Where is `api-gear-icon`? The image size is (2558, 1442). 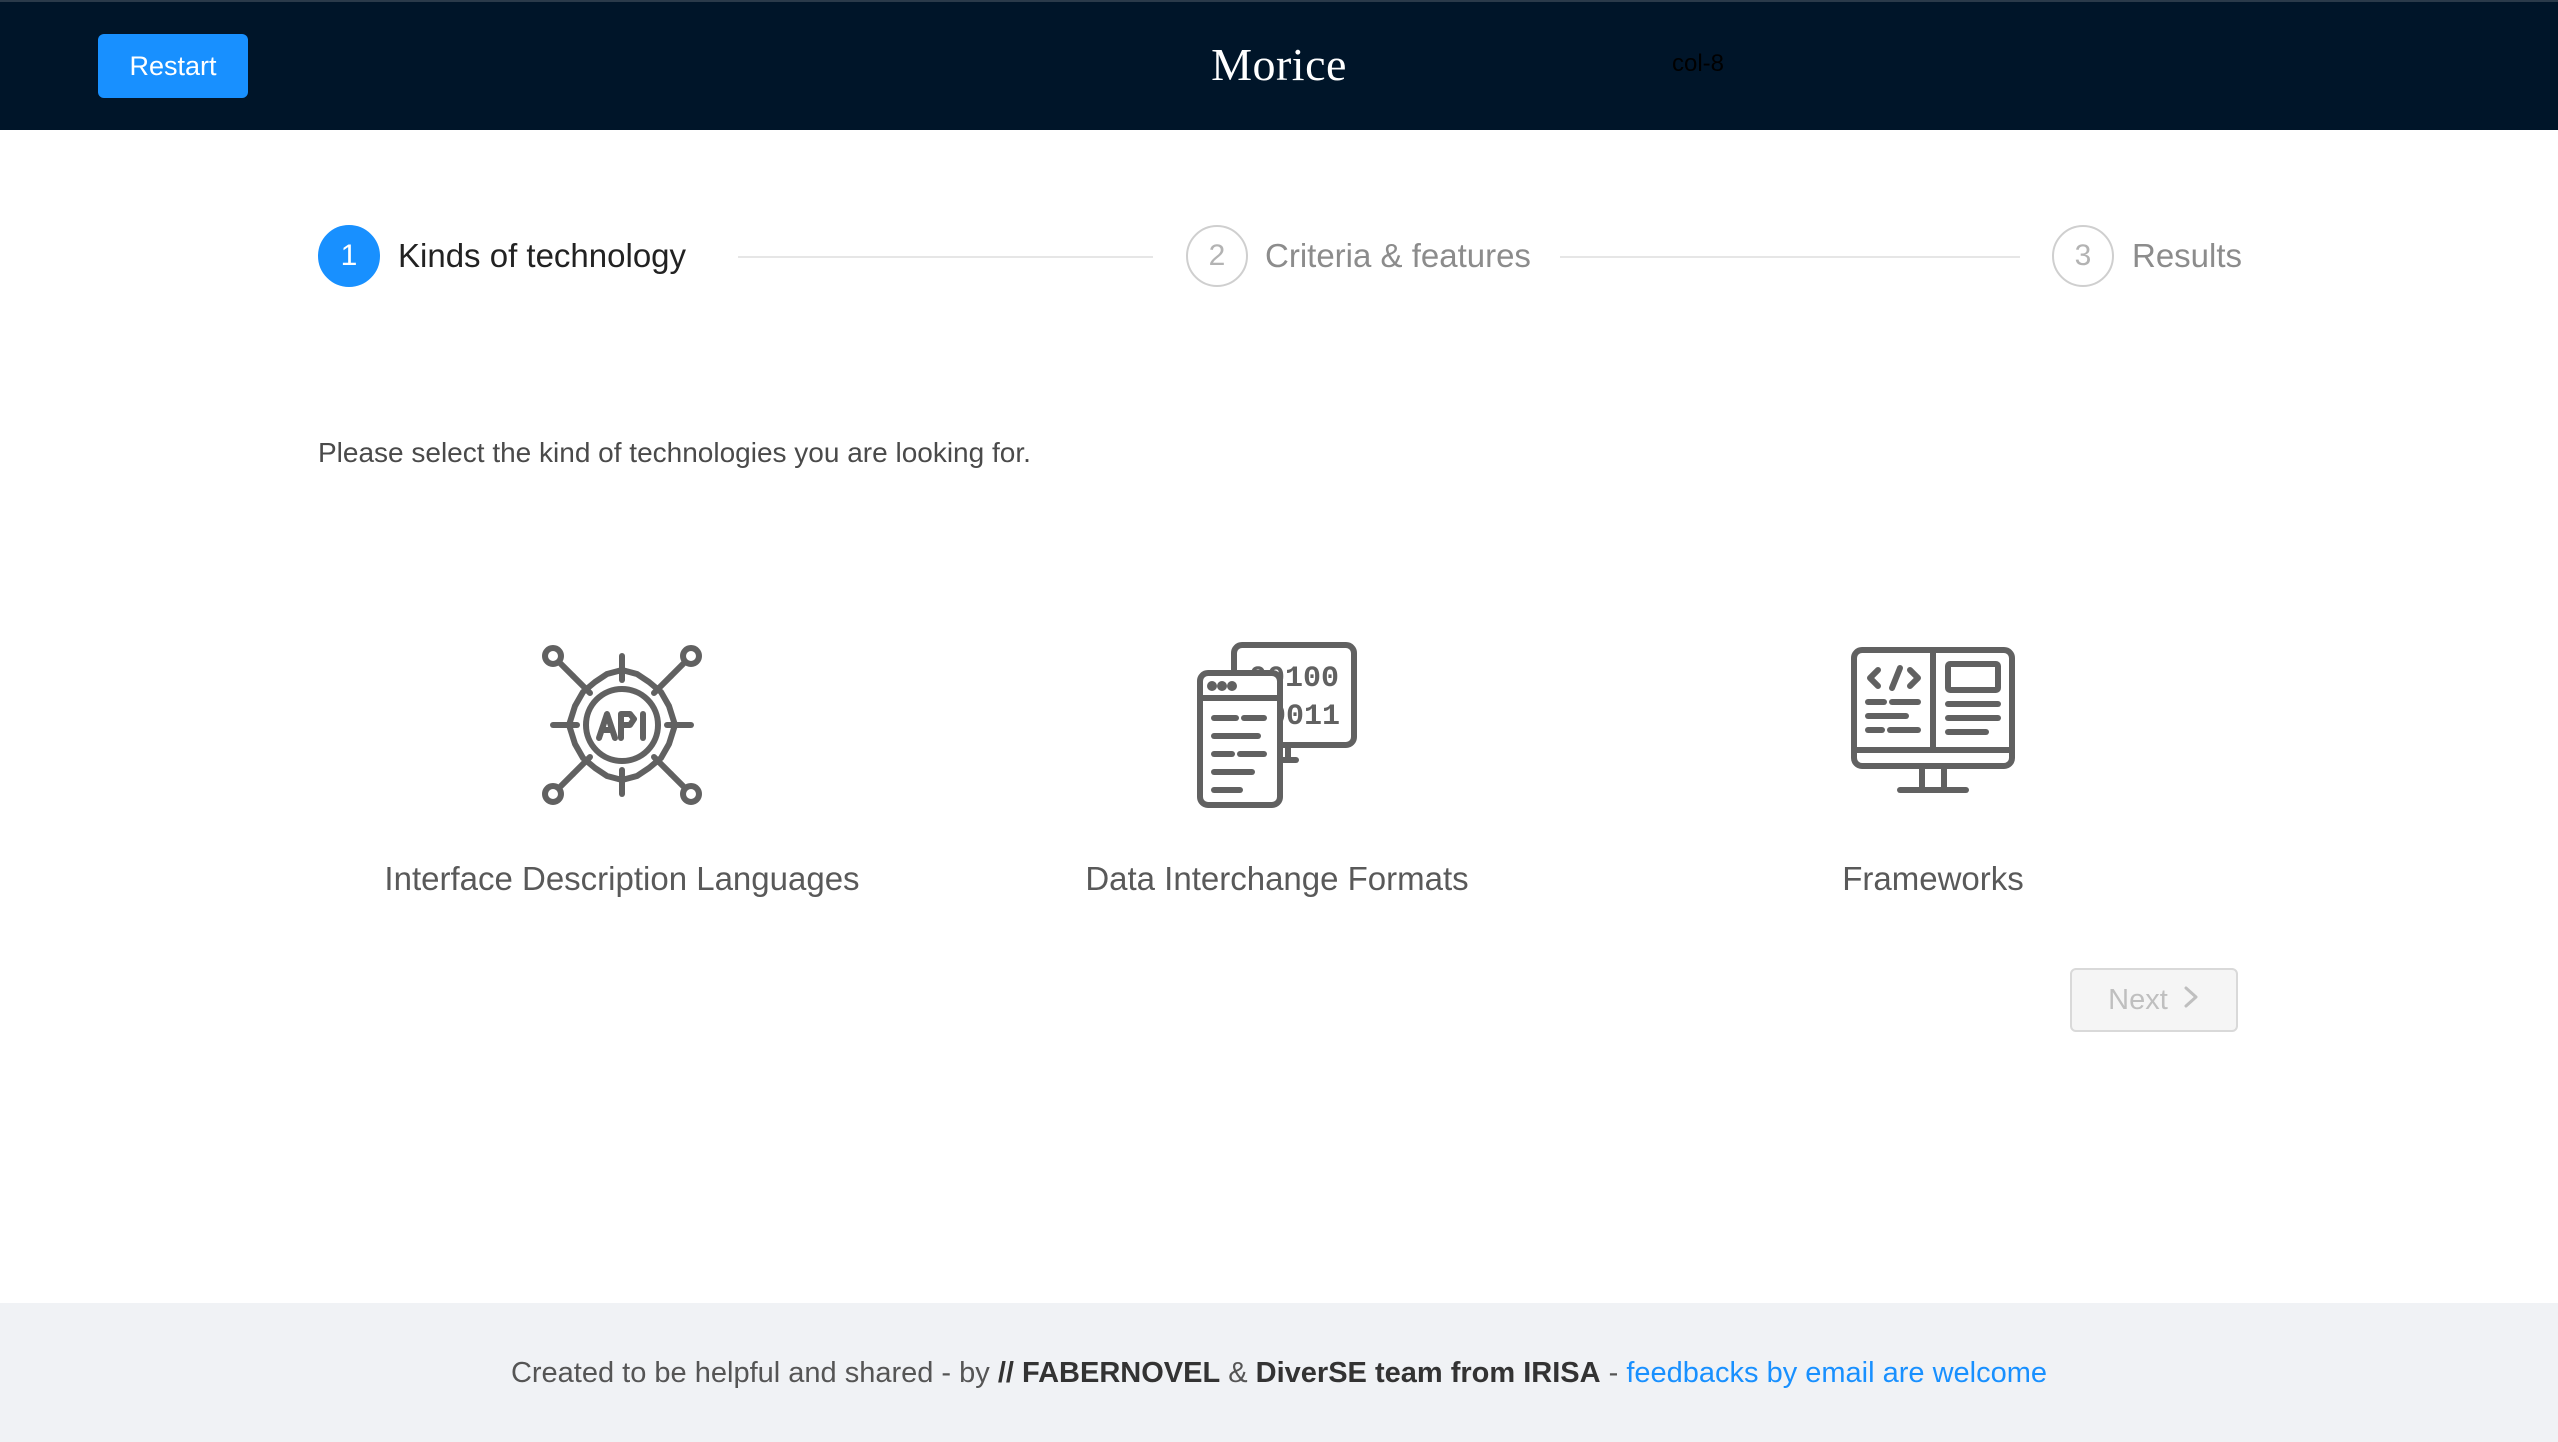
api-gear-icon is located at coordinates (622, 725).